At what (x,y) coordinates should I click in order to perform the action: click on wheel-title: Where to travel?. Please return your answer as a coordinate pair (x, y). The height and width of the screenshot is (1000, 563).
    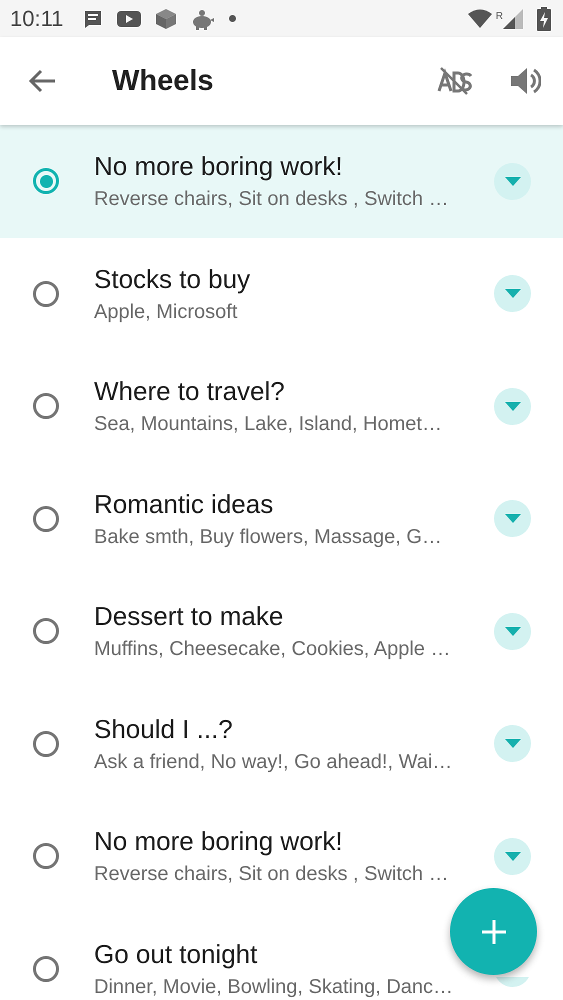
    Looking at the image, I should click on (190, 392).